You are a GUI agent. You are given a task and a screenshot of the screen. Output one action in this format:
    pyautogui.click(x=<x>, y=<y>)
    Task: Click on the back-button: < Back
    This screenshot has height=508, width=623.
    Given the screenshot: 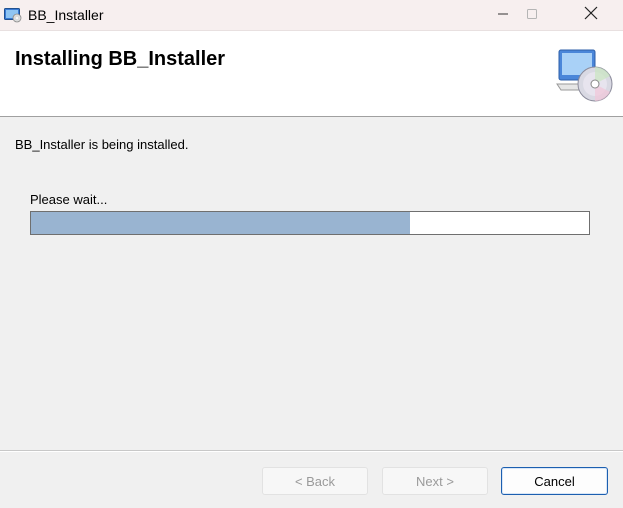 What is the action you would take?
    pyautogui.click(x=315, y=481)
    